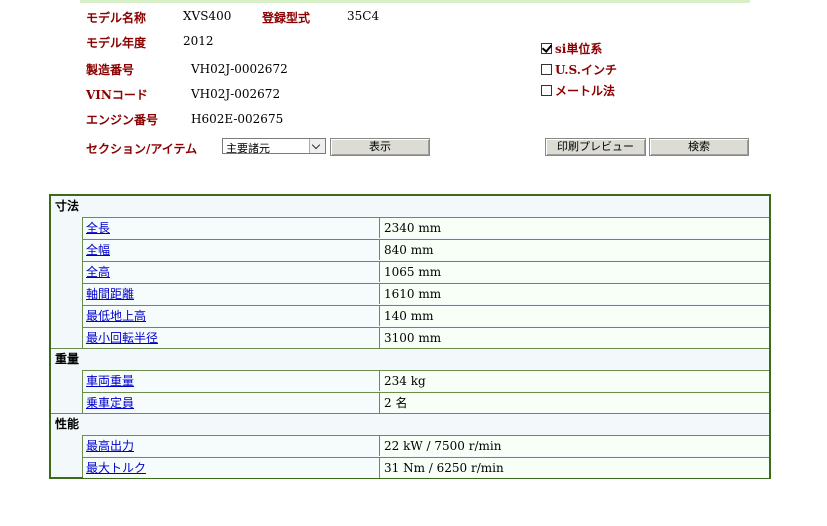 Image resolution: width=827 pixels, height=526 pixels. Describe the element at coordinates (575, 403) in the screenshot. I see `spec-value: 2 名` at that location.